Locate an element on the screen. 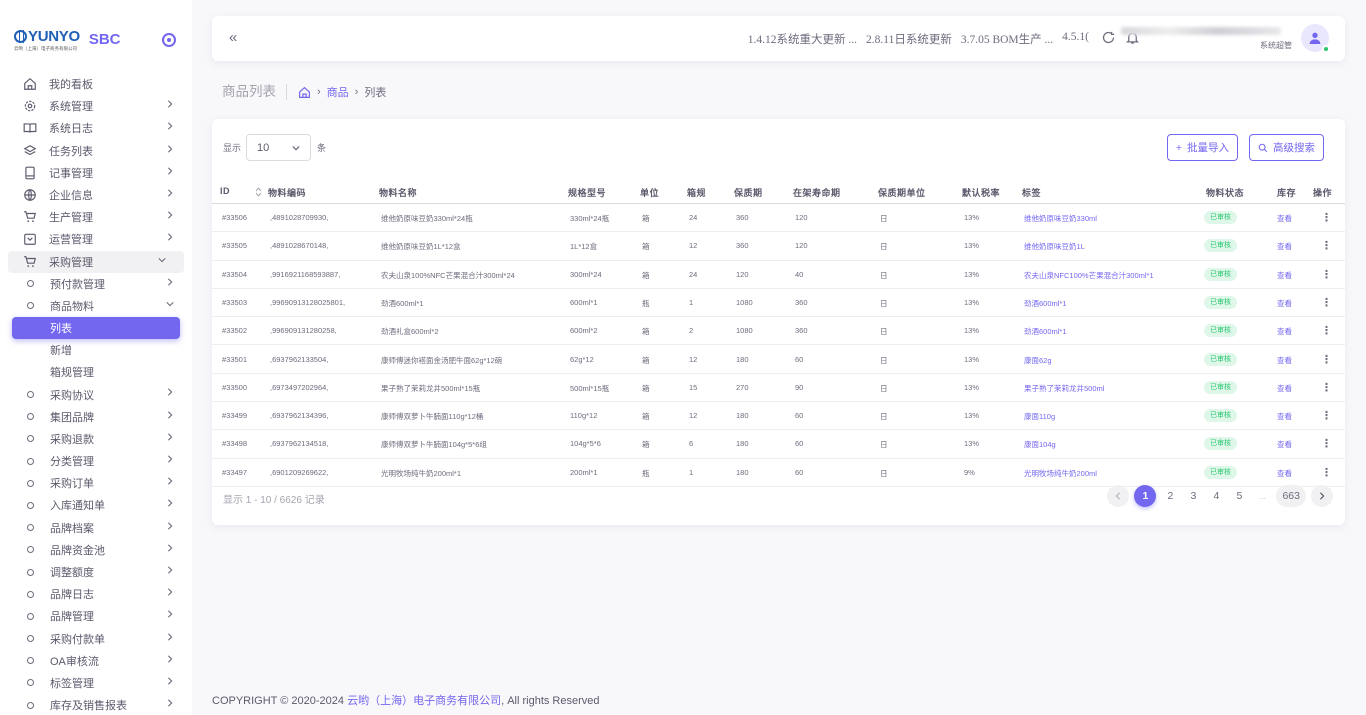 The width and height of the screenshot is (1366, 715). page-button: 5 is located at coordinates (1239, 496).